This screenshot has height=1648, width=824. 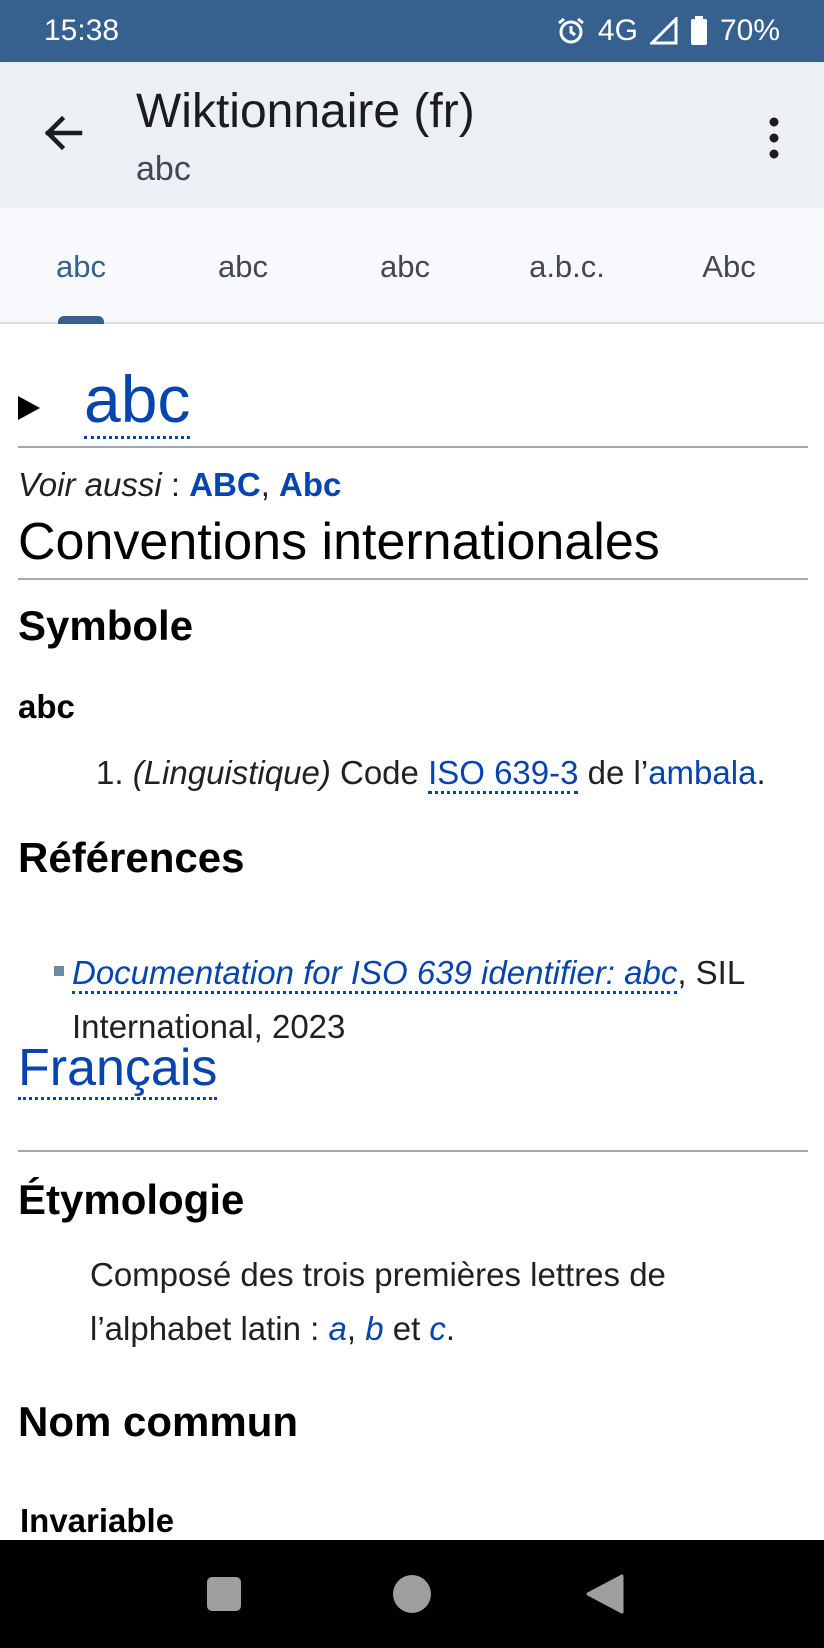 I want to click on signal-icon, so click(x=663, y=31).